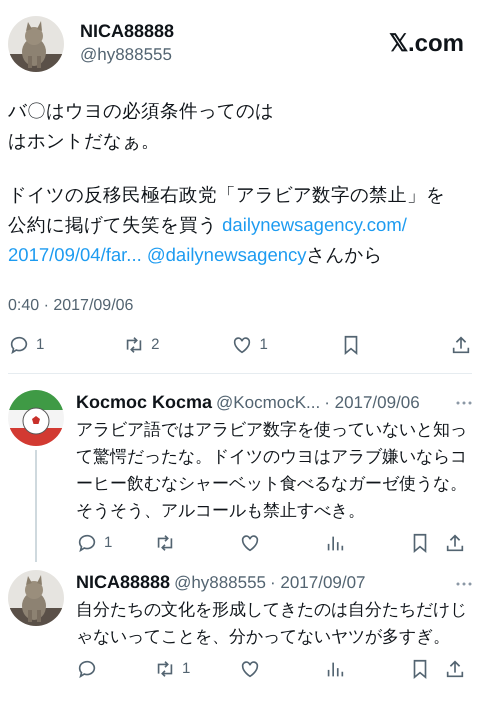  Describe the element at coordinates (227, 225) in the screenshot. I see `post-text: ドイツの反移民極右政党「アラビア数字の禁止」を 公約に掲げて失笑を買う dailynewsagency.com/ 2017/09/04/far... @dailynewsagencyさんから` at that location.